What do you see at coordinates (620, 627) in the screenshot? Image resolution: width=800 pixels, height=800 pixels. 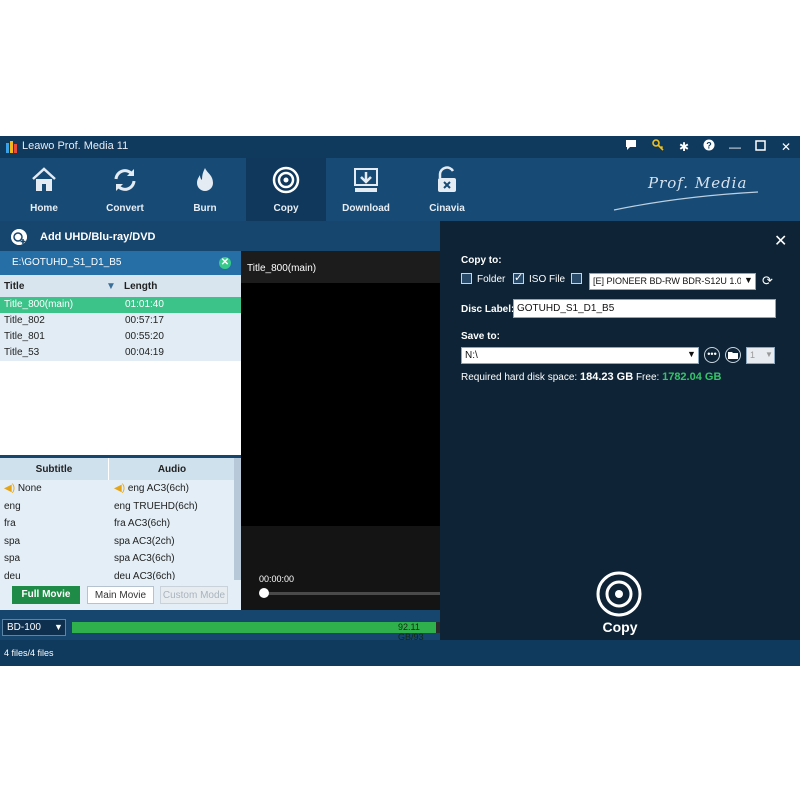 I see `copy-start-label: Copy` at bounding box center [620, 627].